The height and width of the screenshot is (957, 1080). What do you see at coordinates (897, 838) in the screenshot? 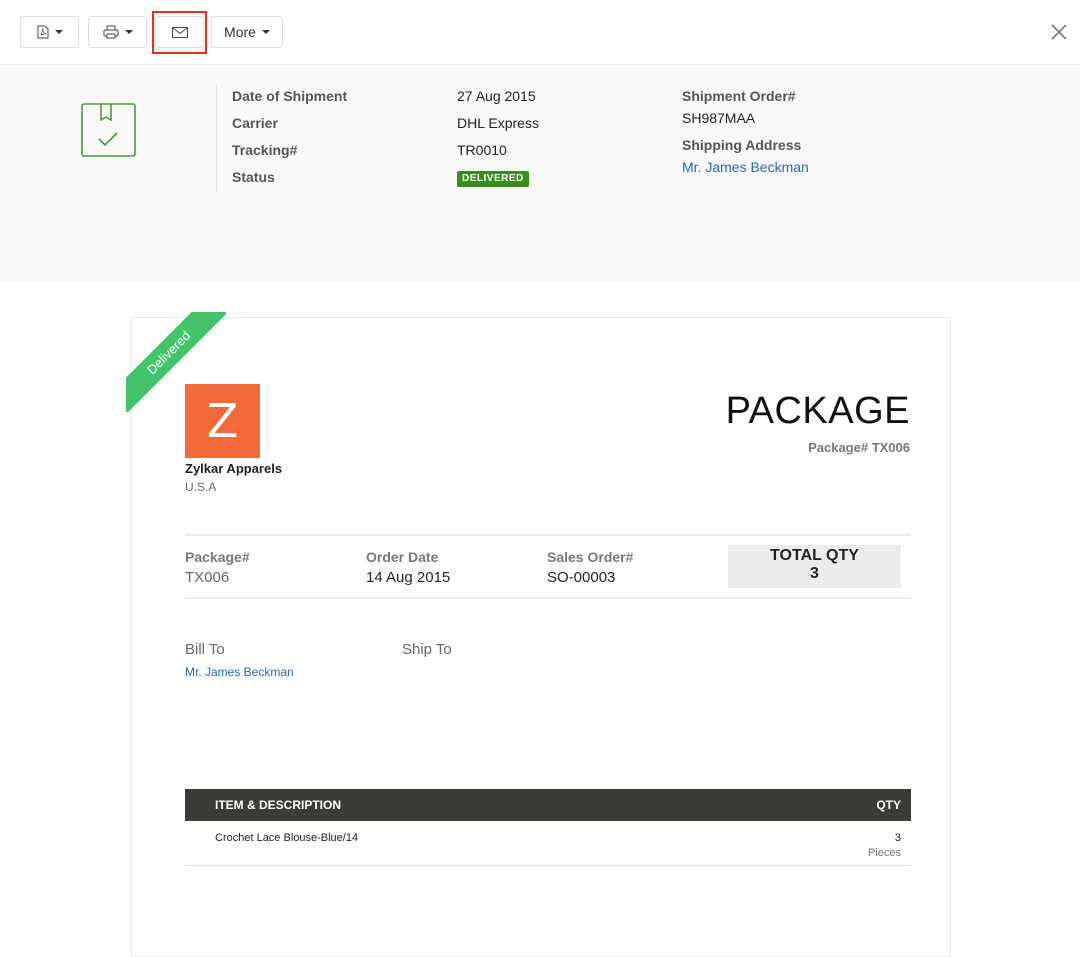
I see `item-qty: 3` at bounding box center [897, 838].